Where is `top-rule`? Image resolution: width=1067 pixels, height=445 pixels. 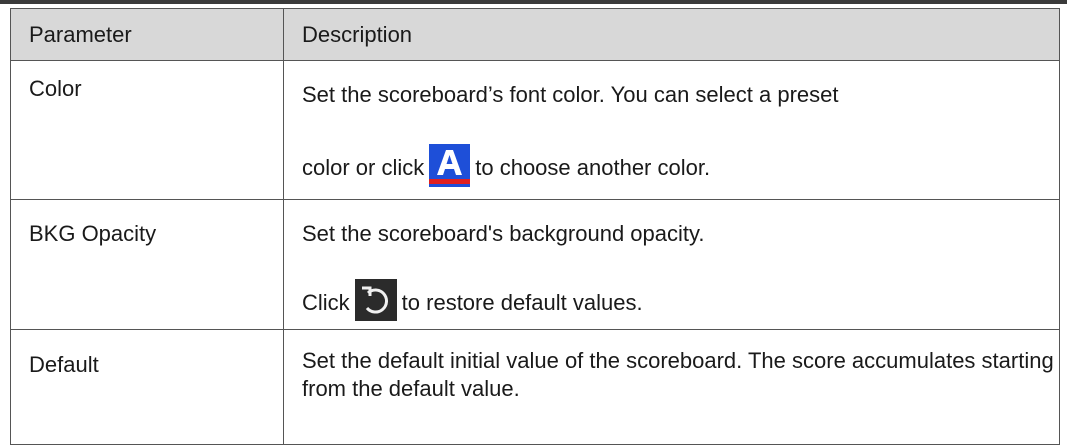
top-rule is located at coordinates (533, 2).